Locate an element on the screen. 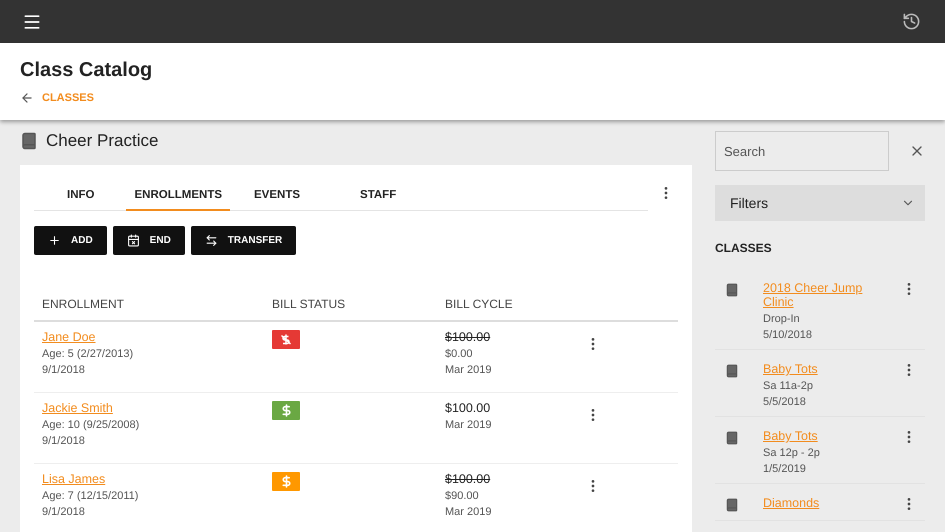 This screenshot has height=532, width=945. section-heading: CLASSES is located at coordinates (744, 248).